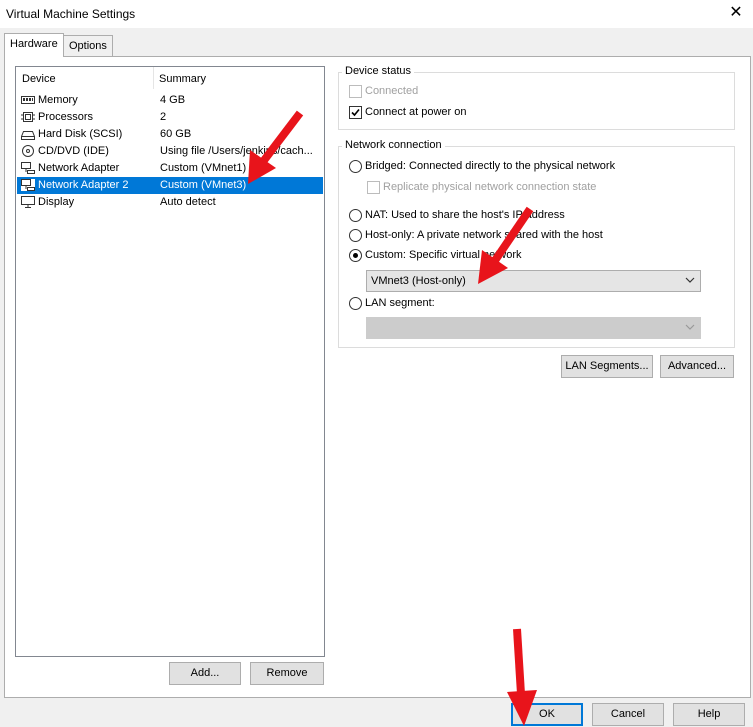  I want to click on column-header-summary: Summary, so click(182, 79).